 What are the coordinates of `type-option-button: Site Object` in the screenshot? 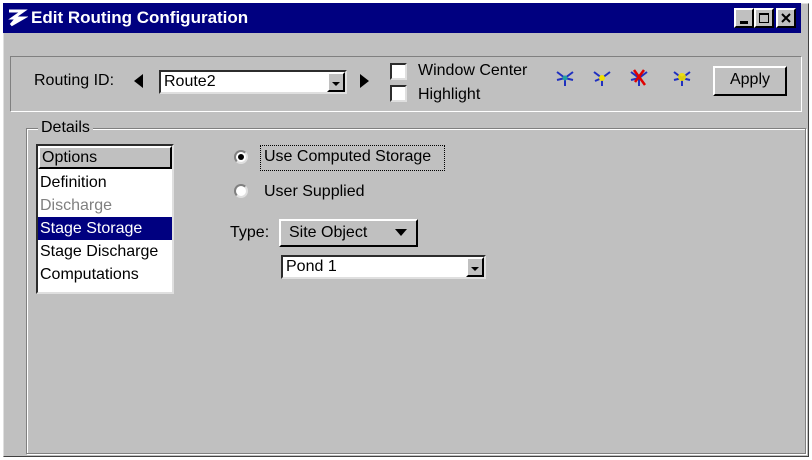 It's located at (348, 233).